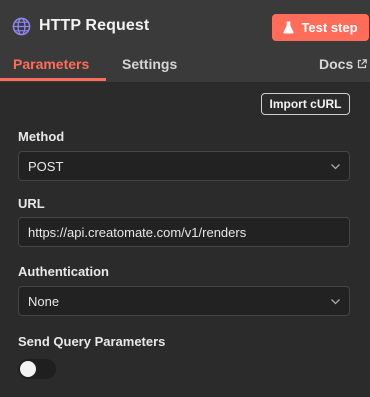 This screenshot has height=397, width=370. I want to click on method-select: POST, so click(184, 166).